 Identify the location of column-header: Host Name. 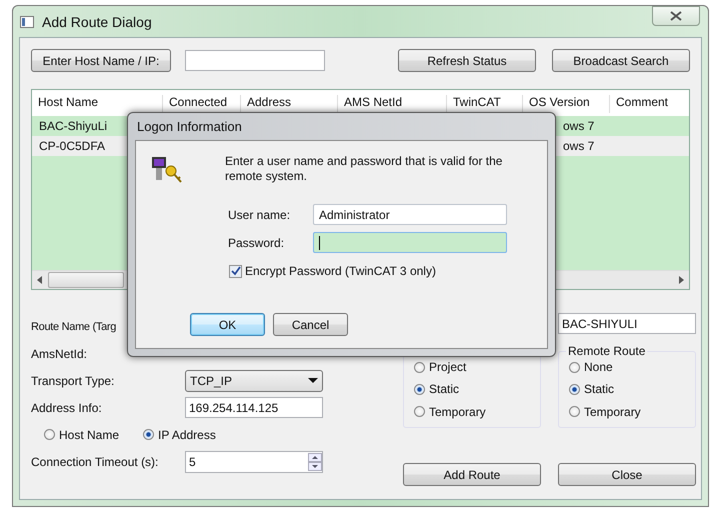
(65, 104).